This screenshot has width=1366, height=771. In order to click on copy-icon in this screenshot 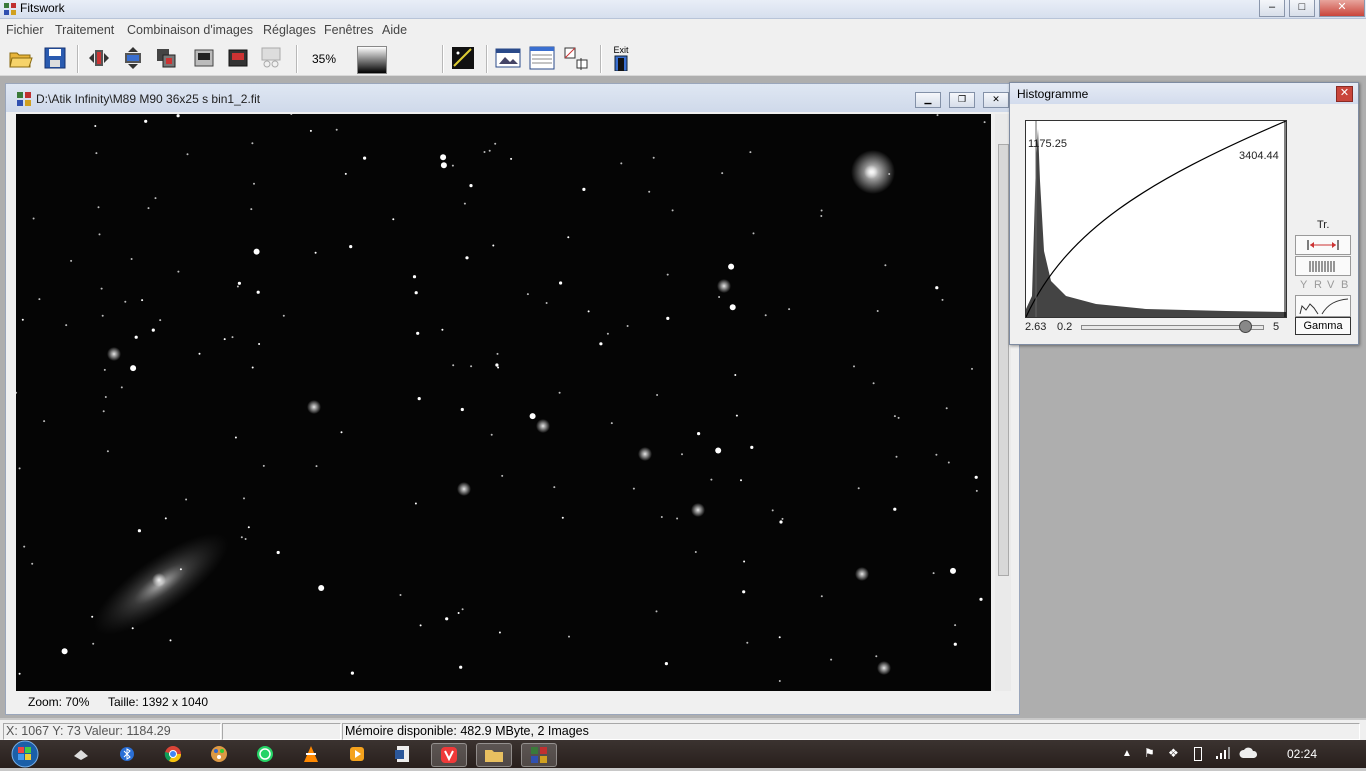, I will do `click(205, 58)`.